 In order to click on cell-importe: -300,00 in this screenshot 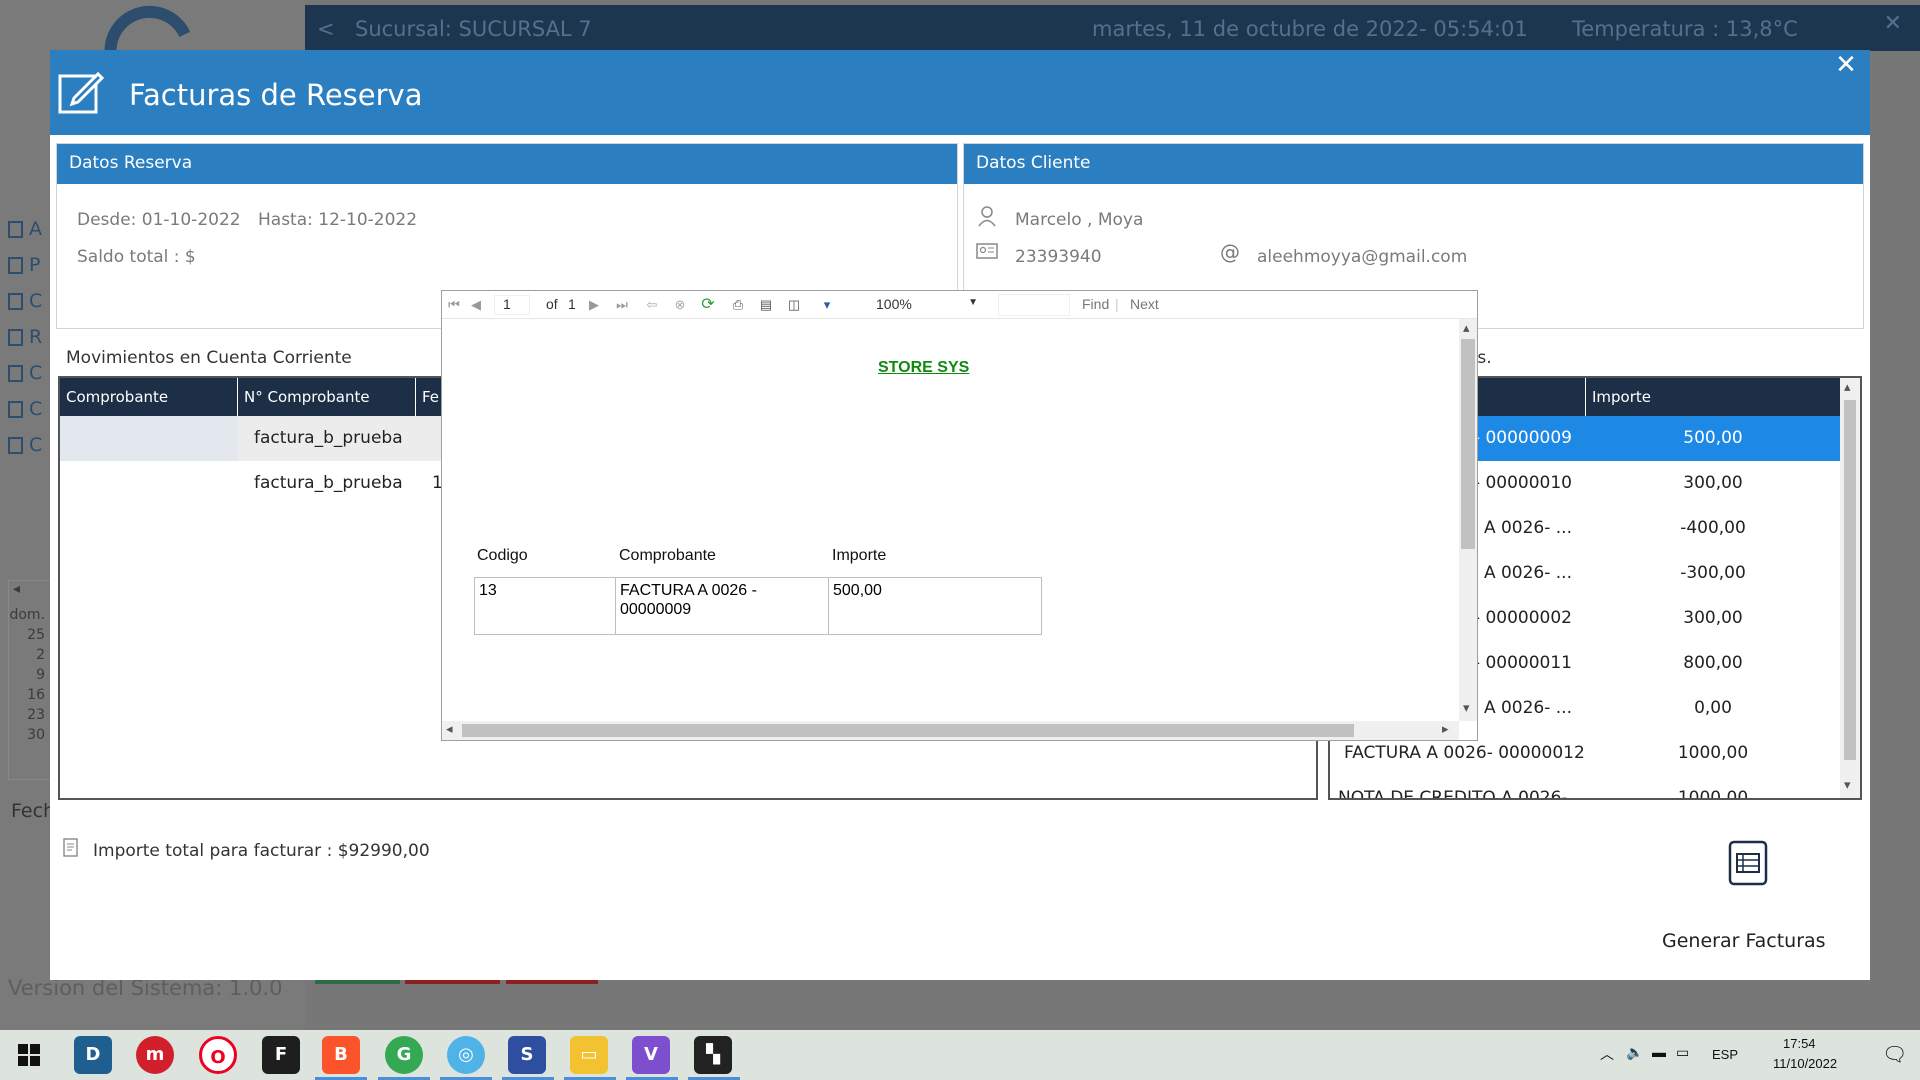, I will do `click(1713, 573)`.